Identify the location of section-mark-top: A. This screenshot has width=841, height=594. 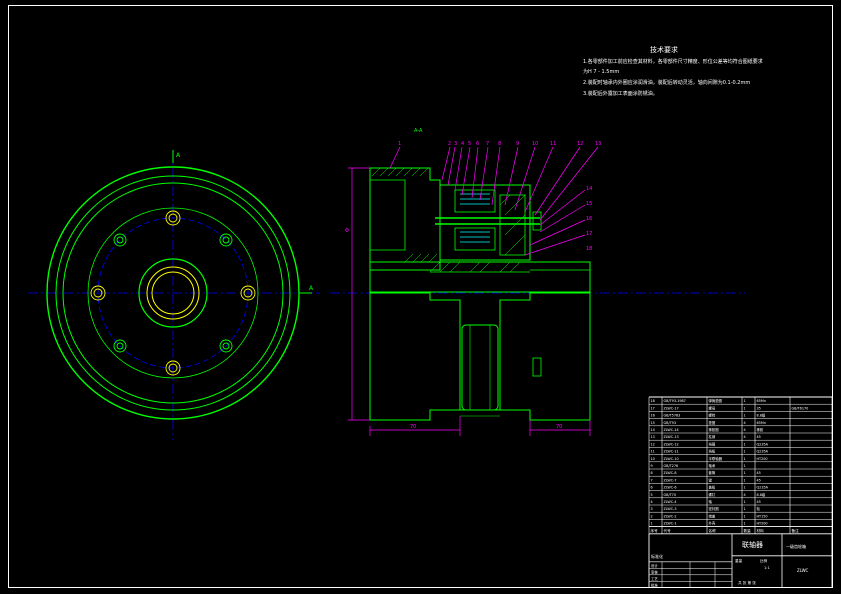
(178, 155).